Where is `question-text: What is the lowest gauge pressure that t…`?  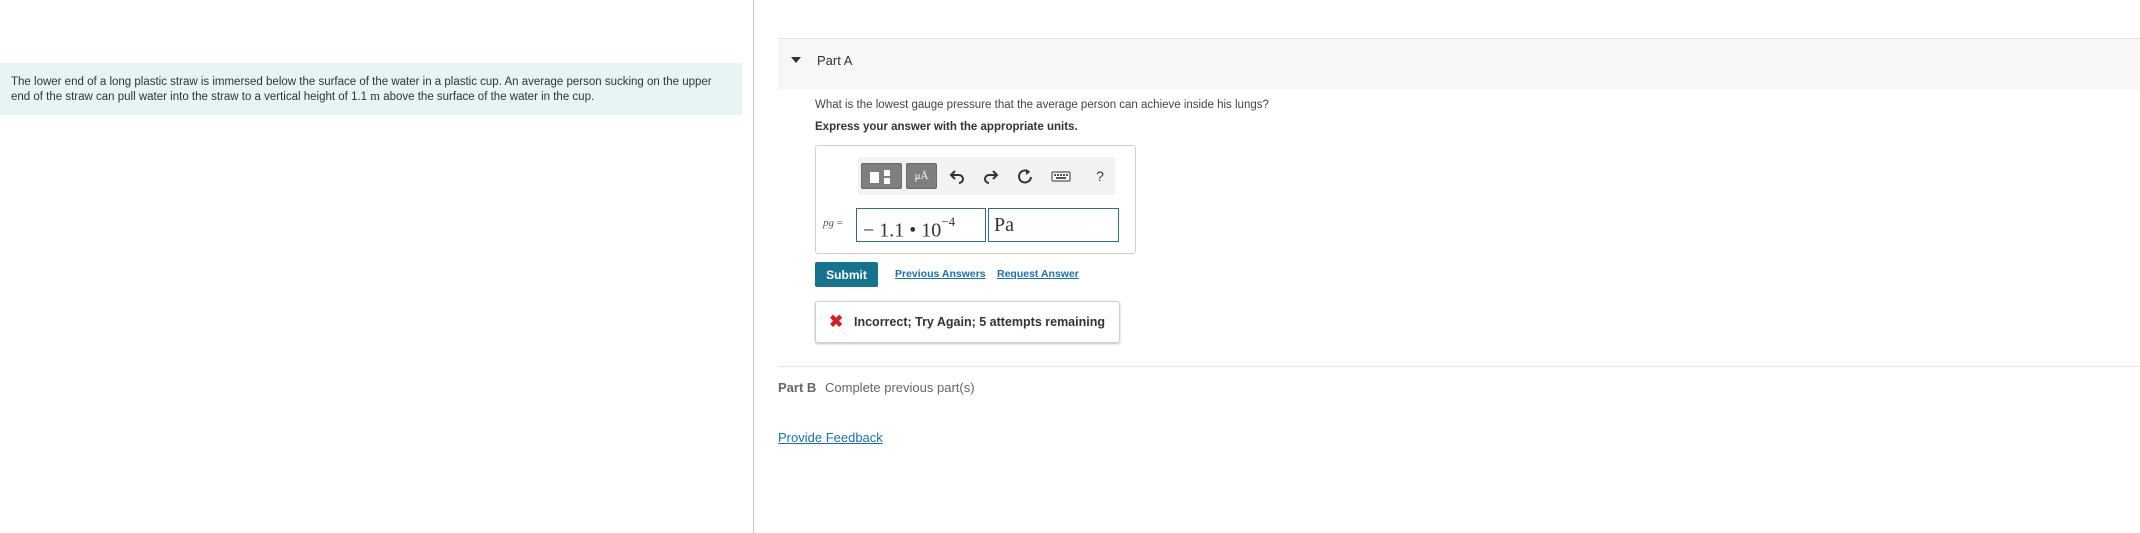
question-text: What is the lowest gauge pressure that t… is located at coordinates (1042, 105).